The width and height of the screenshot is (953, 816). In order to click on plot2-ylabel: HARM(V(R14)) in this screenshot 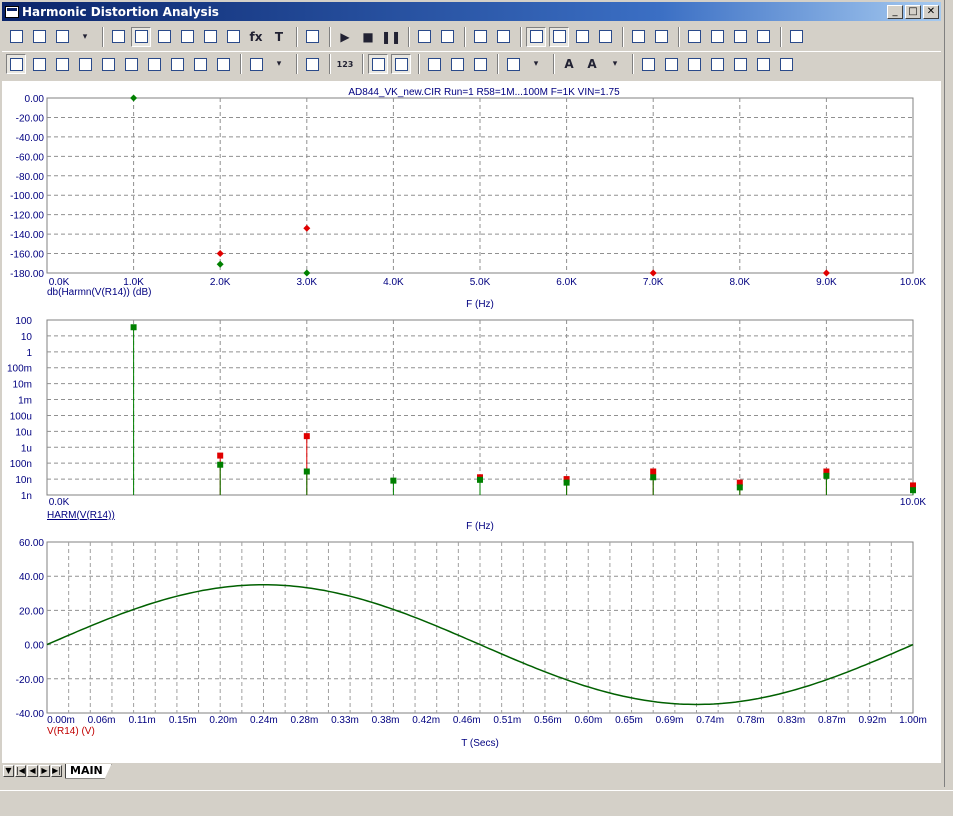, I will do `click(81, 515)`.